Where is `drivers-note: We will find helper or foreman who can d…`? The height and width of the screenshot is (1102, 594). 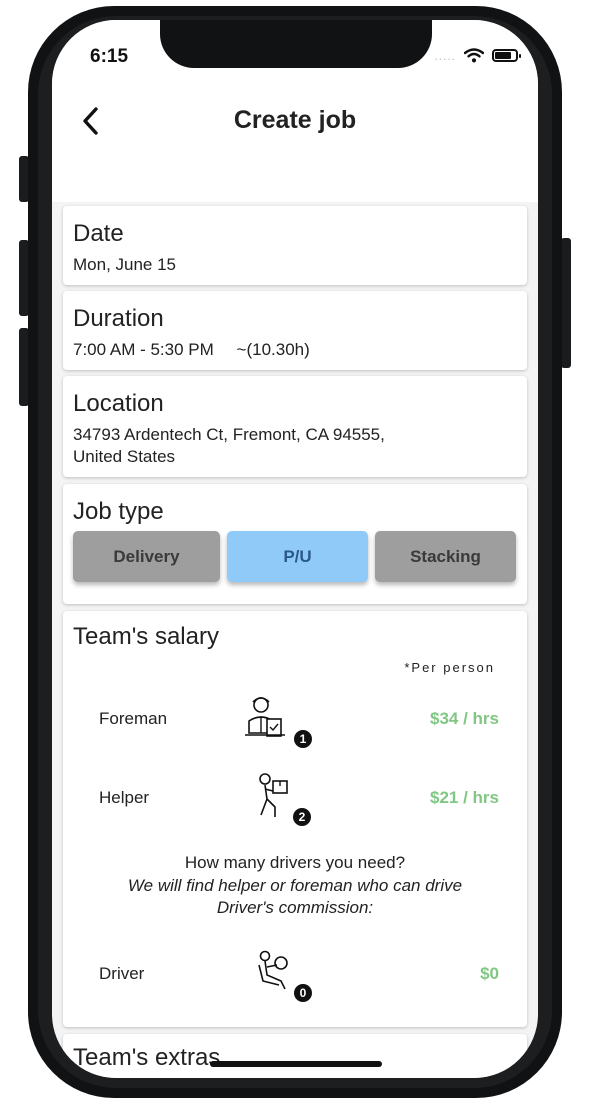 drivers-note: We will find helper or foreman who can d… is located at coordinates (295, 885).